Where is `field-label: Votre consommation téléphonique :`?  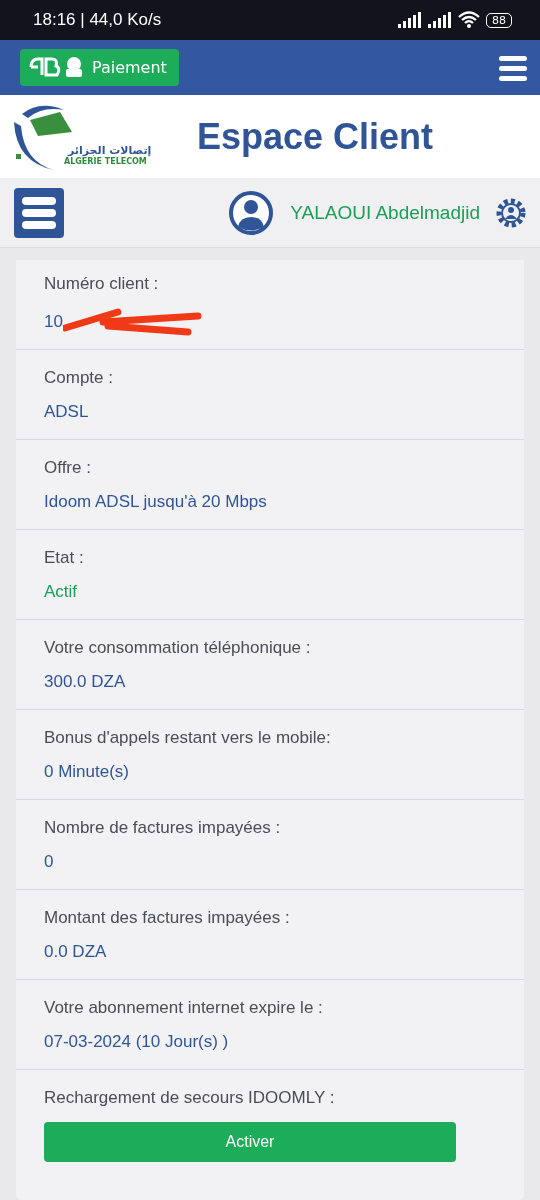 field-label: Votre consommation téléphonique : is located at coordinates (178, 647).